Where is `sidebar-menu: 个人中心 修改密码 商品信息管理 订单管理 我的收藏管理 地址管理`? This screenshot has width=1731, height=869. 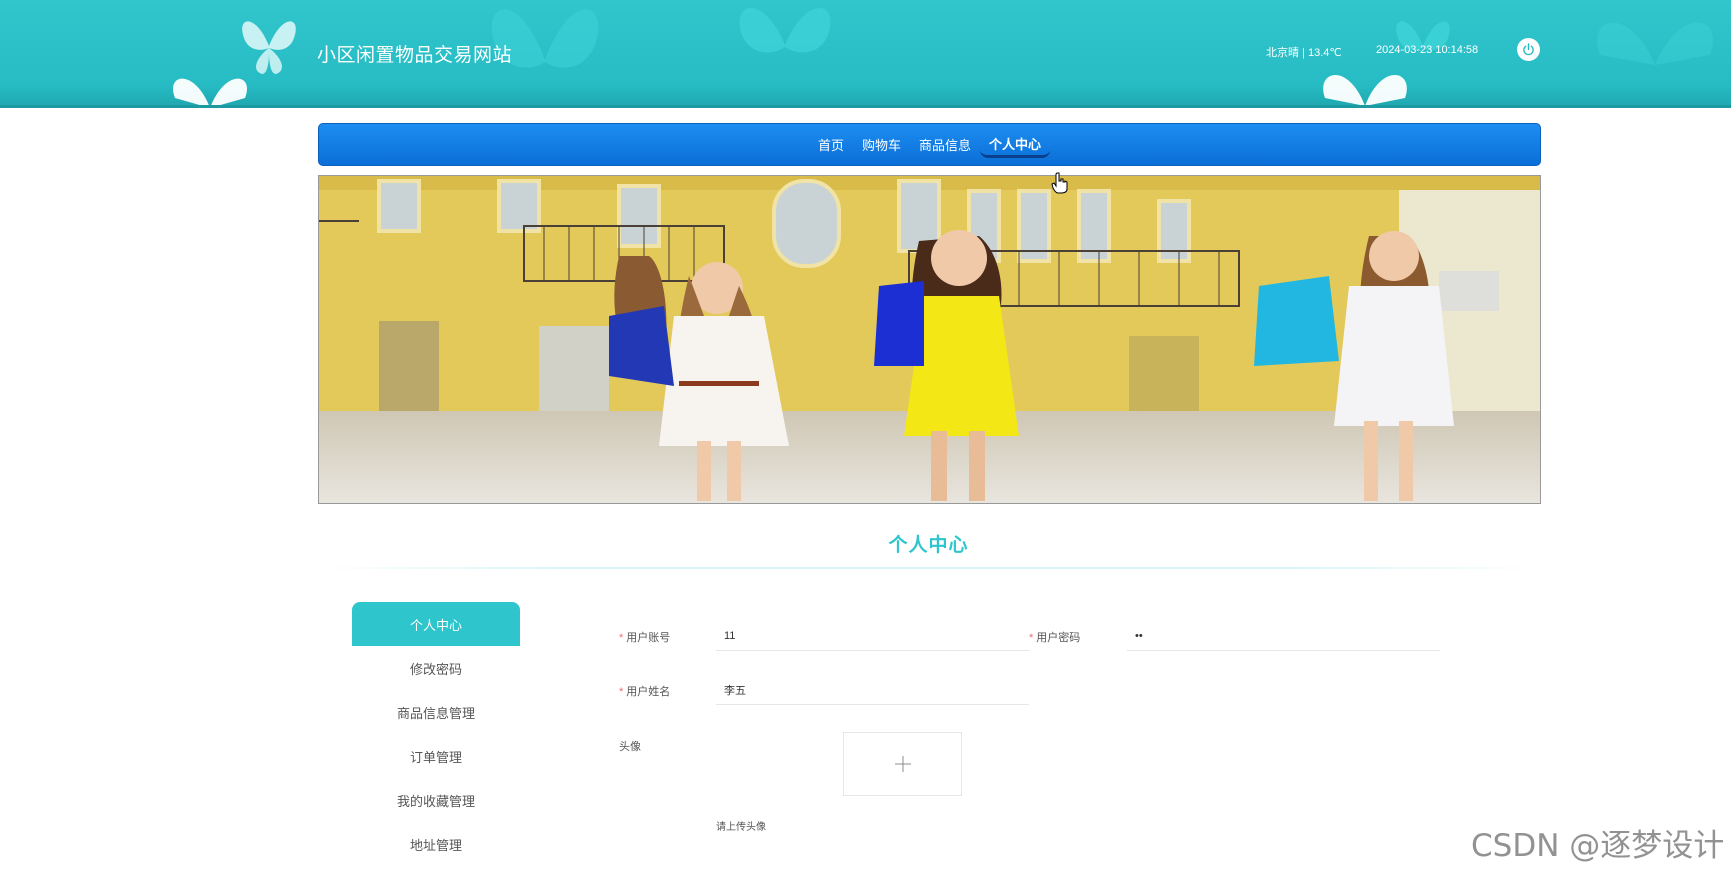 sidebar-menu: 个人中心 修改密码 商品信息管理 订单管理 我的收藏管理 地址管理 is located at coordinates (436, 734).